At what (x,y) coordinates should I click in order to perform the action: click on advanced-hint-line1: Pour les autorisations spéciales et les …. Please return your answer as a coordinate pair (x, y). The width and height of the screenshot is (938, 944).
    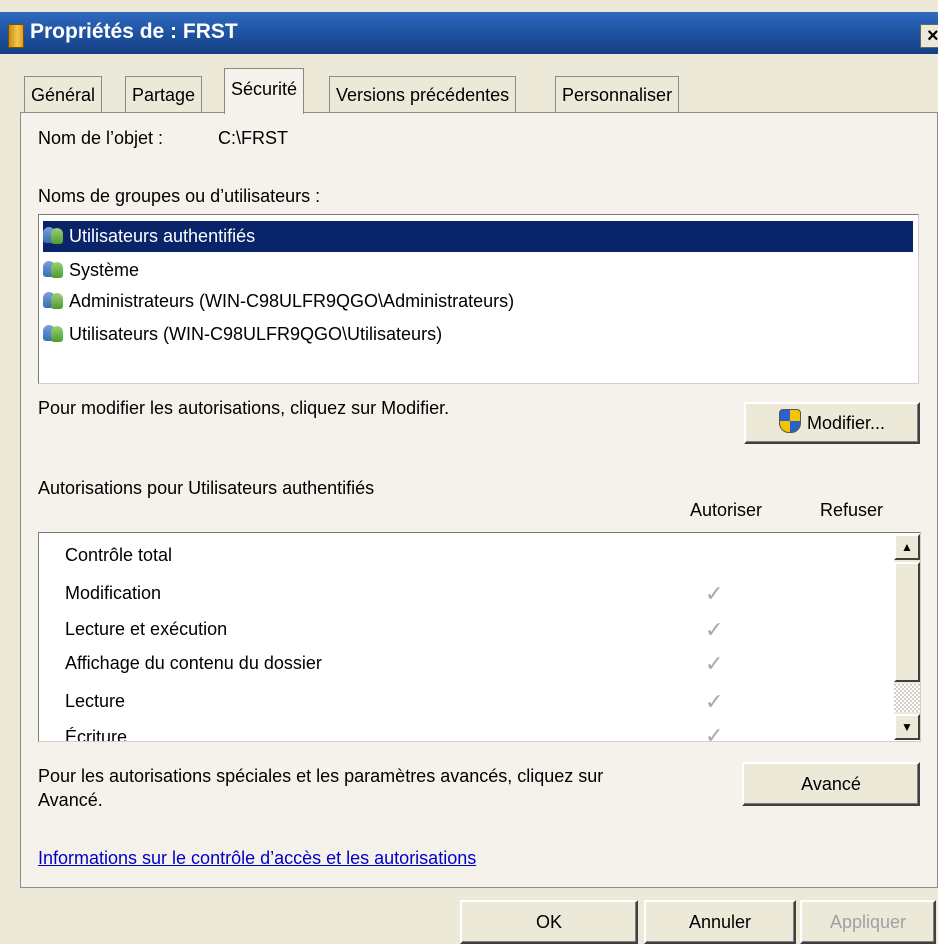
    Looking at the image, I should click on (321, 776).